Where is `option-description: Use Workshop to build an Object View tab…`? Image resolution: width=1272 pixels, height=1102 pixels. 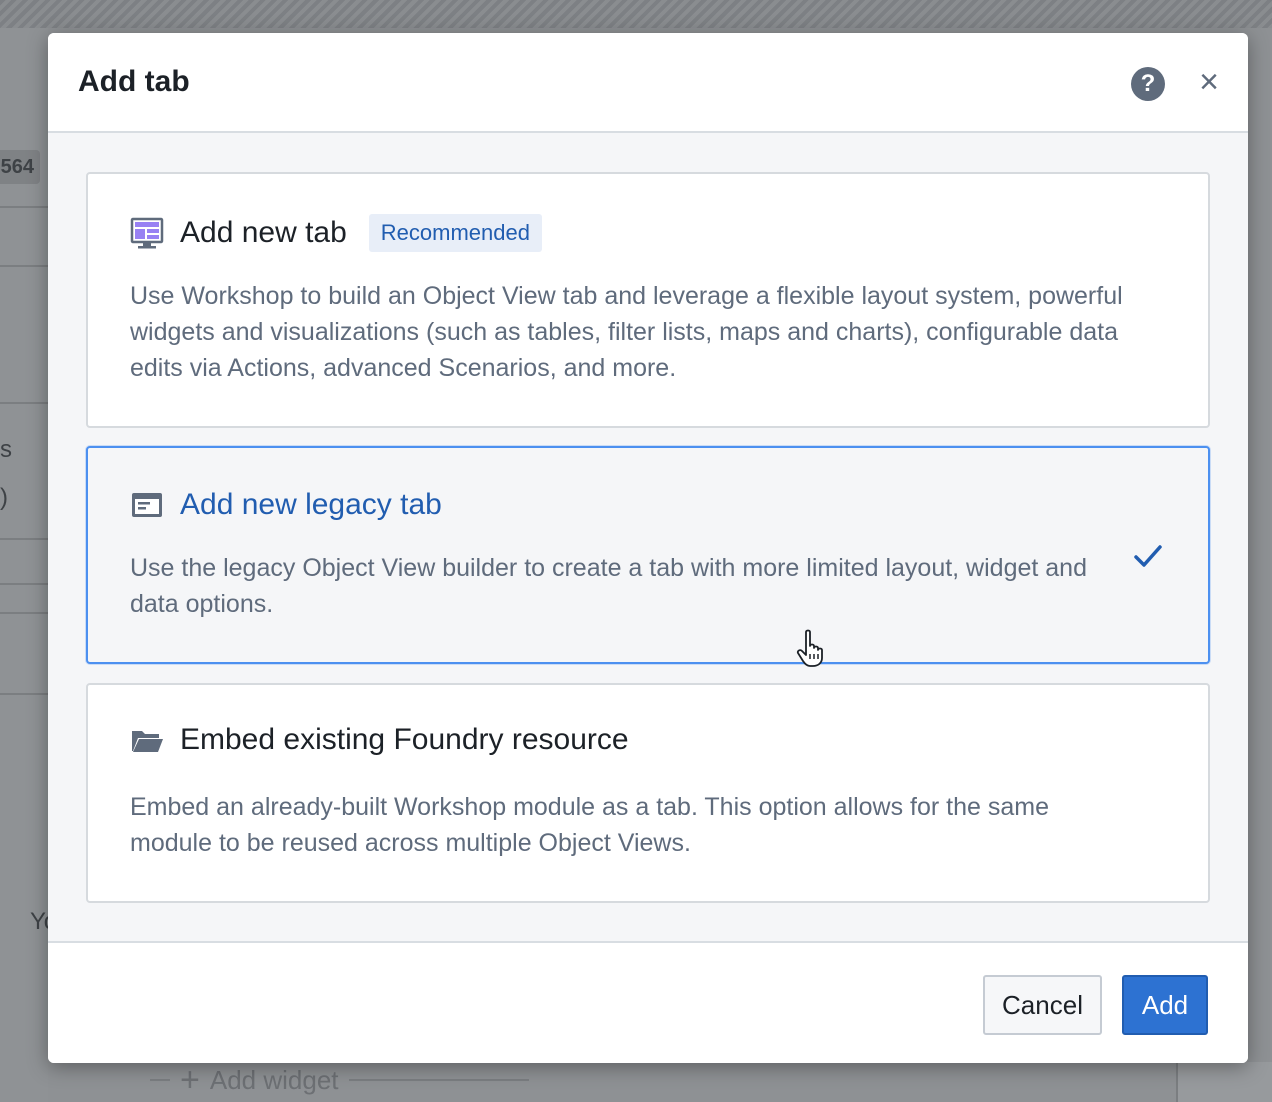 option-description: Use Workshop to build an Object View tab… is located at coordinates (626, 332).